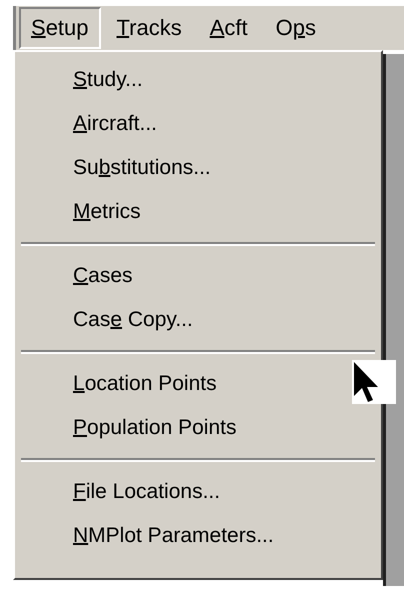 This screenshot has width=404, height=592. I want to click on menu-title: Setup, so click(60, 28).